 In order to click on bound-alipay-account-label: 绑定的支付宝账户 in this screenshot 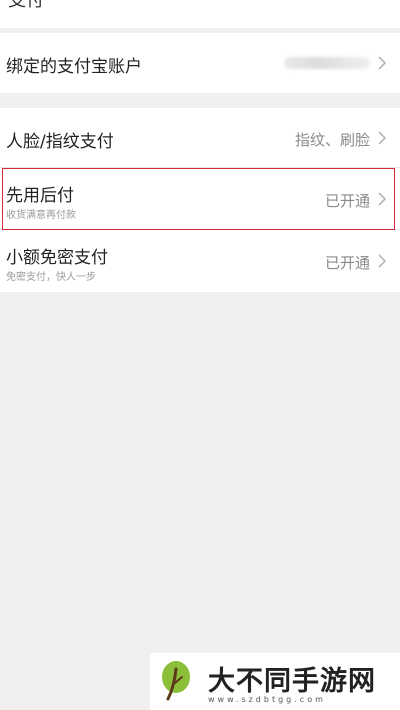, I will do `click(74, 67)`.